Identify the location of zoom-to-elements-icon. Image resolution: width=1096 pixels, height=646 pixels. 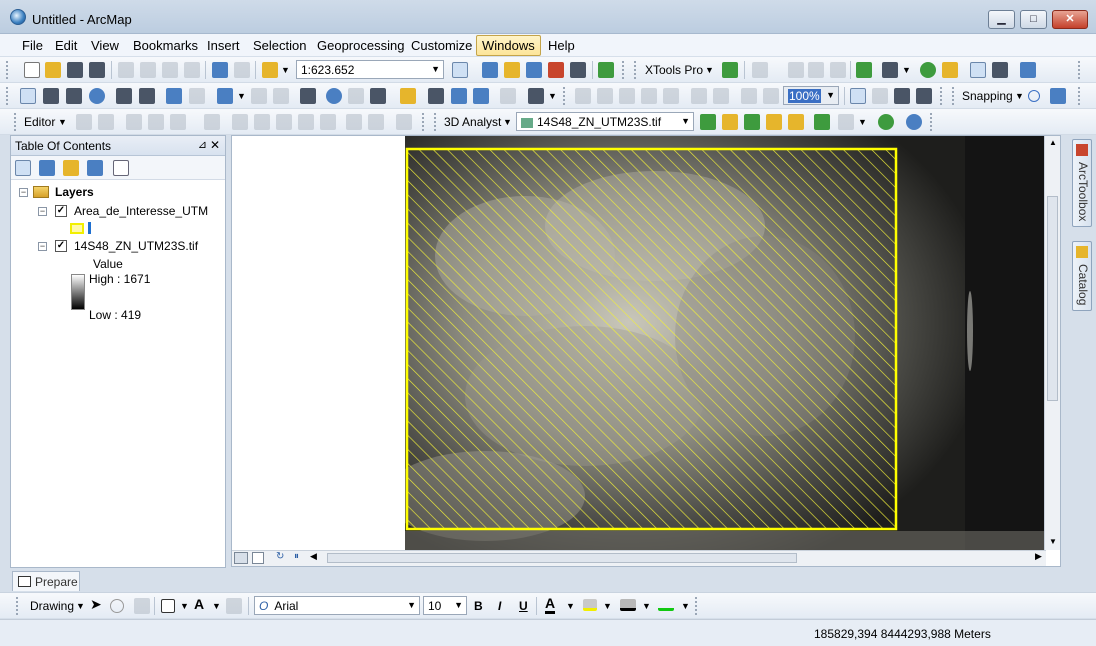
(142, 606).